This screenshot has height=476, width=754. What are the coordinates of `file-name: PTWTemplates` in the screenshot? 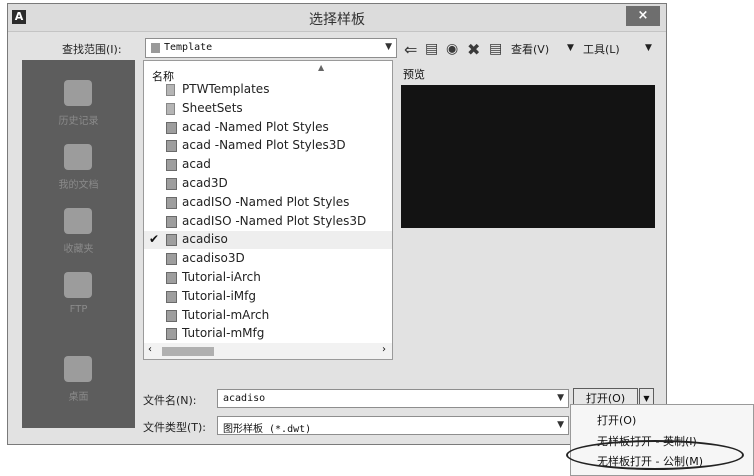 It's located at (226, 89).